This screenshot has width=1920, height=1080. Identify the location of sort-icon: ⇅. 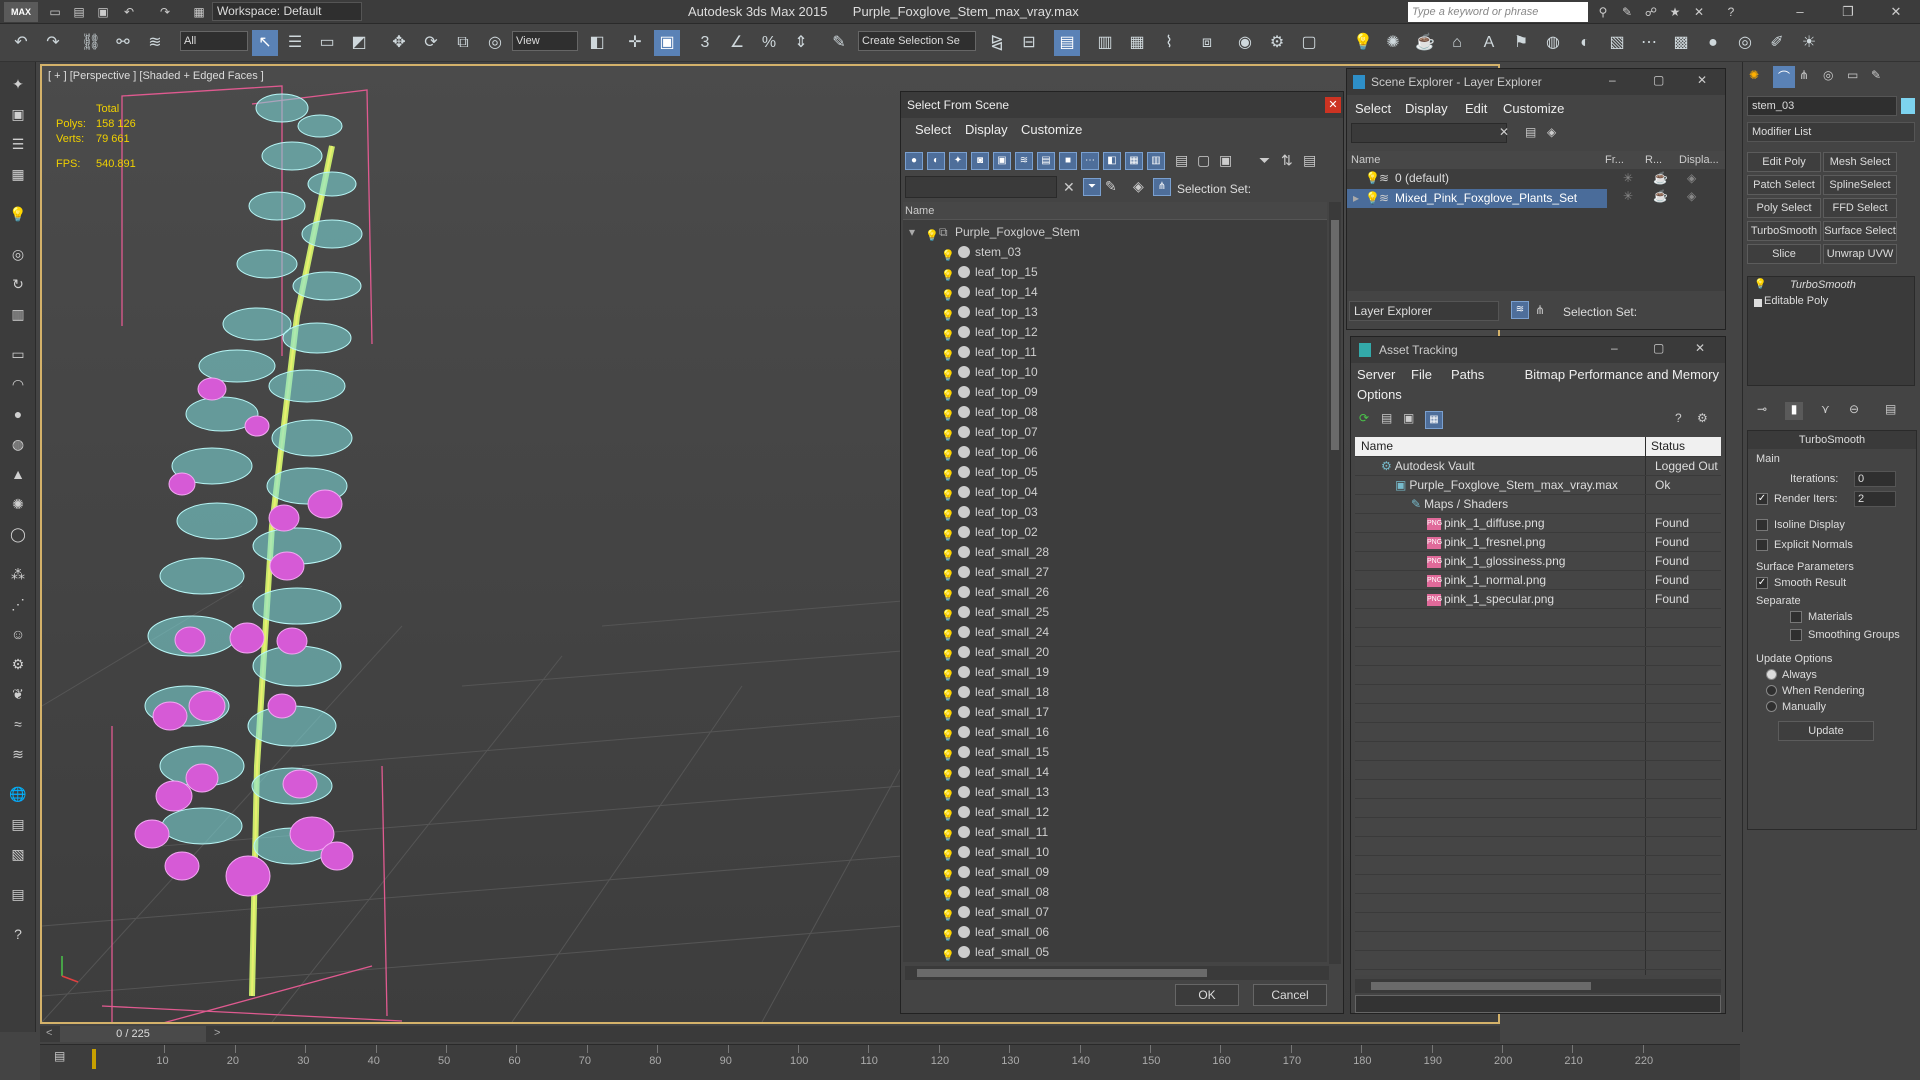
(1287, 160).